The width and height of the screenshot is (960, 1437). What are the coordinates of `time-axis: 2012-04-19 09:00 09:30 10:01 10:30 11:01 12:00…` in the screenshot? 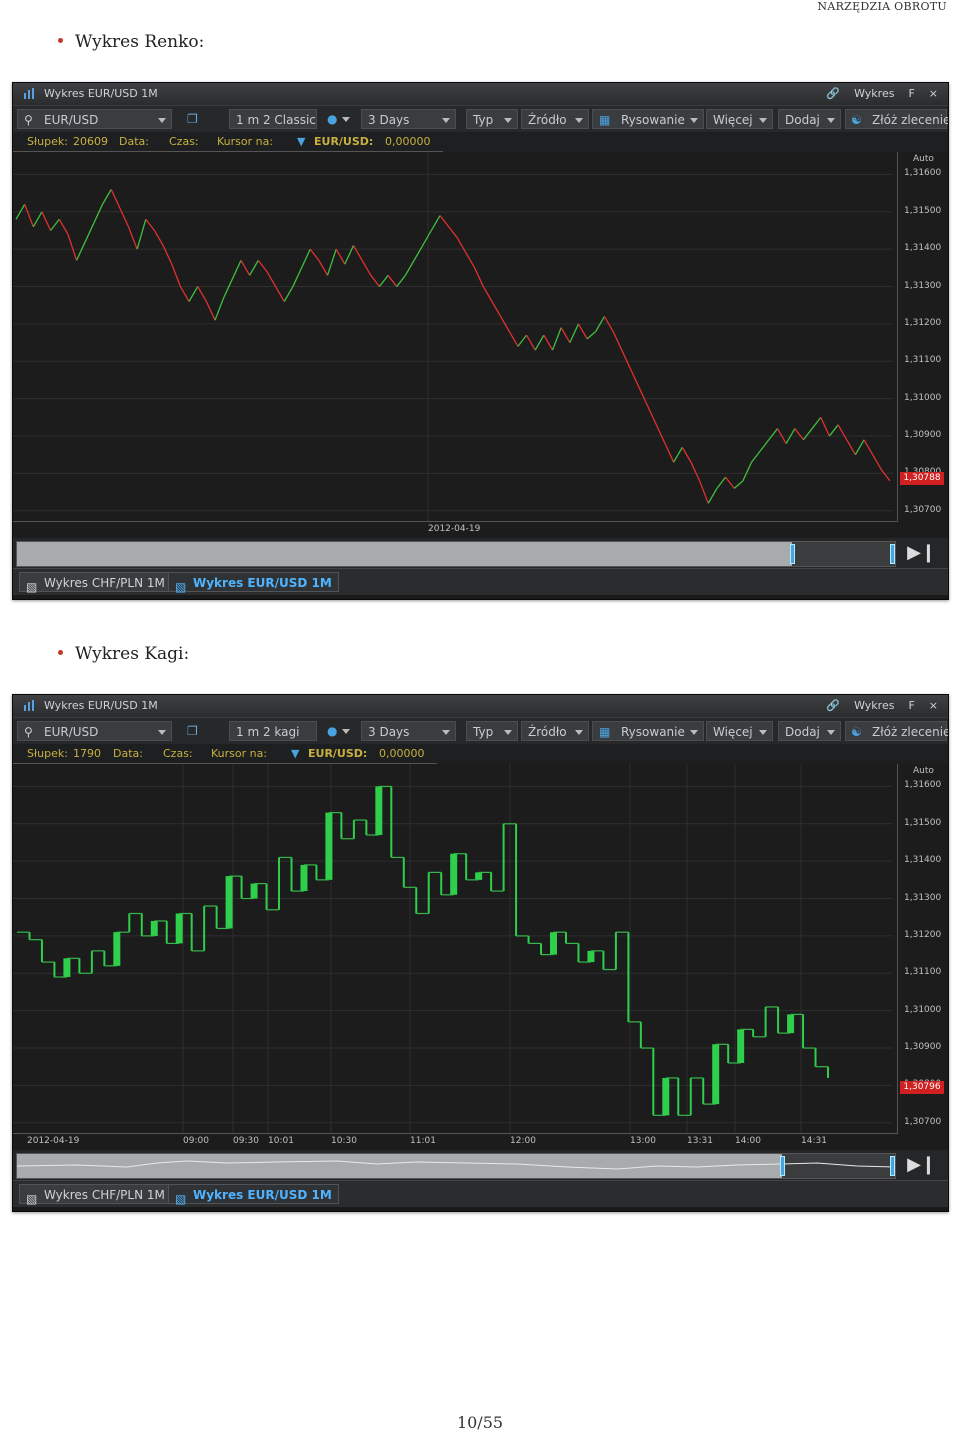 It's located at (455, 1141).